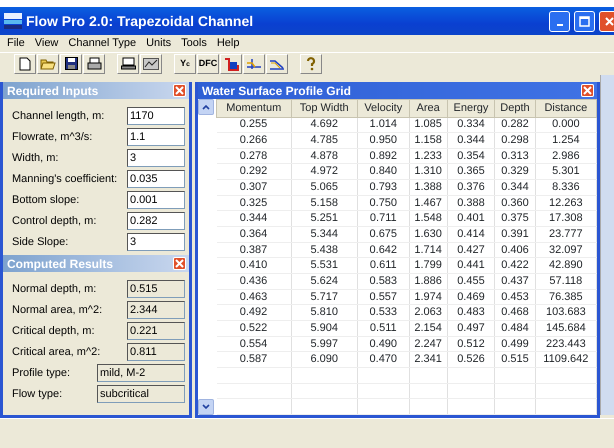  What do you see at coordinates (254, 297) in the screenshot?
I see `table-cell: 0.463` at bounding box center [254, 297].